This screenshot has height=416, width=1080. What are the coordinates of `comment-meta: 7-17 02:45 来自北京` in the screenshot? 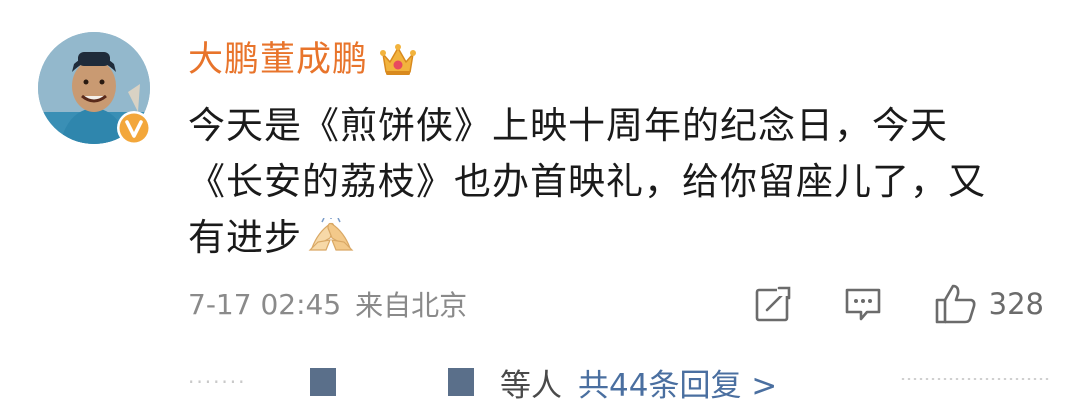 It's located at (327, 304).